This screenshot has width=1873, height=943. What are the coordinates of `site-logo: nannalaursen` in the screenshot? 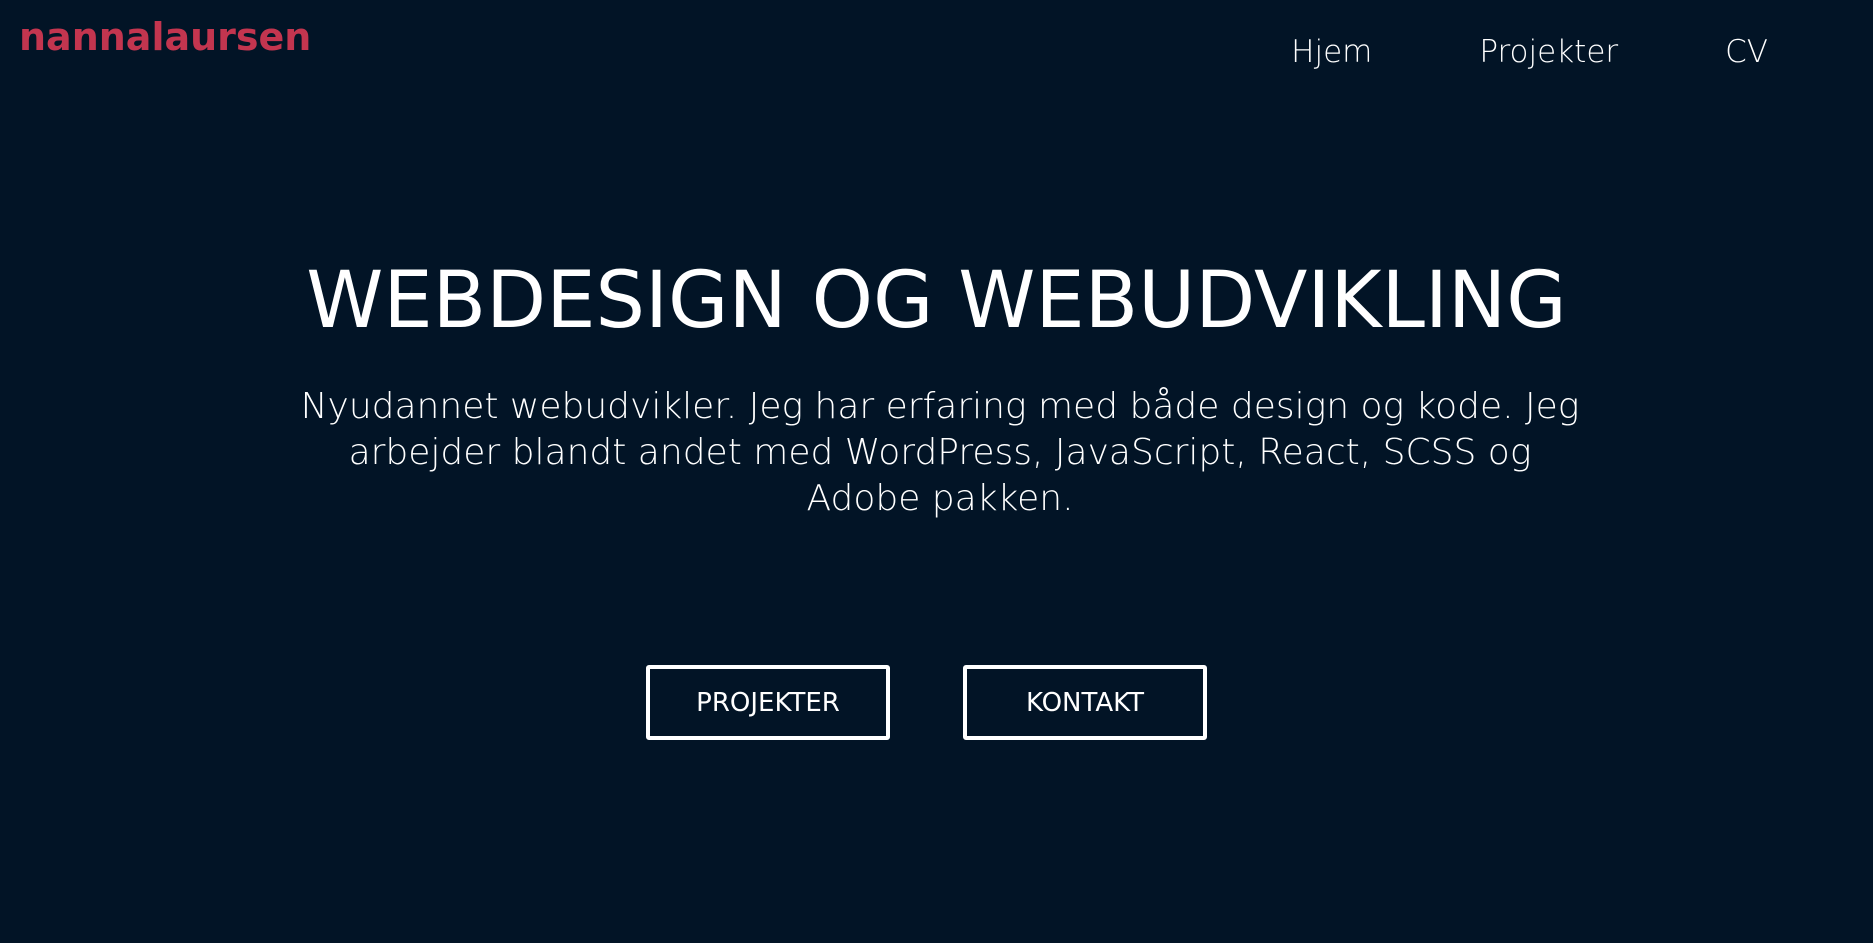 It's located at (165, 37).